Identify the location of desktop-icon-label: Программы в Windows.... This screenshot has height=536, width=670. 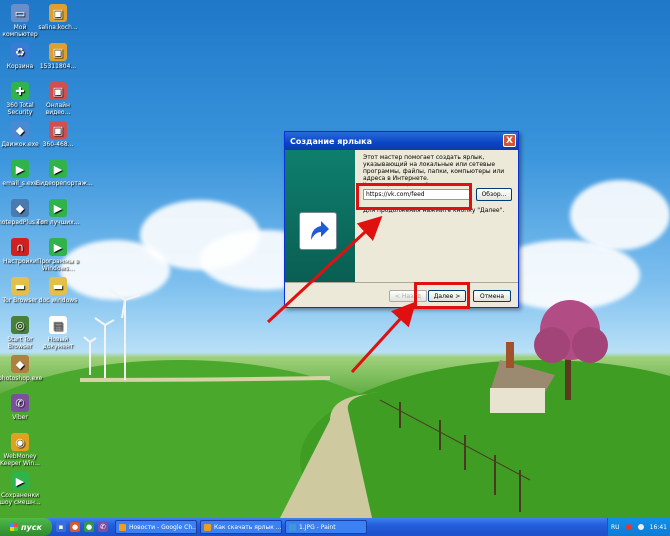
(58, 265).